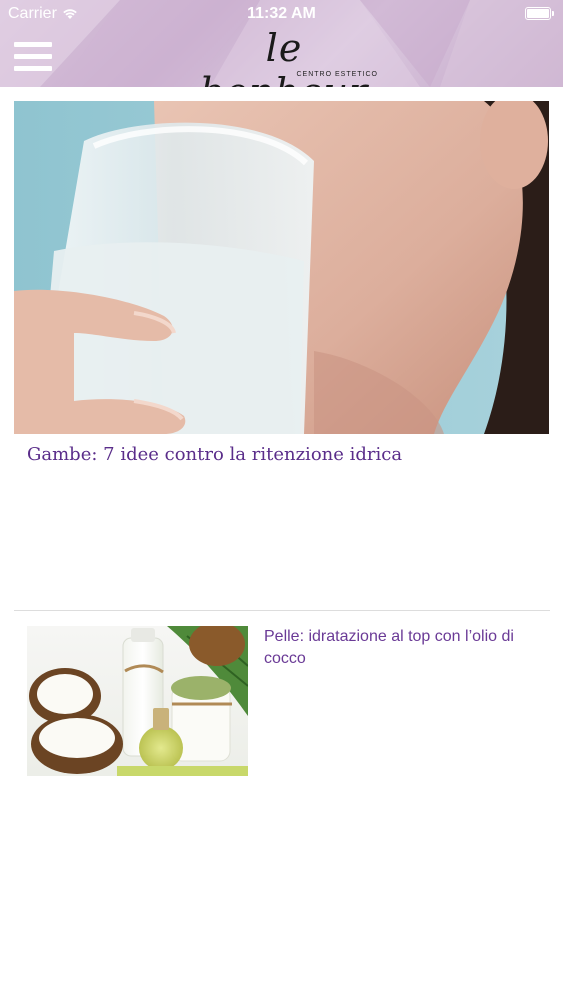 This screenshot has width=563, height=1000. I want to click on brand-logo: le bonheur CENTRO ESTETICO, so click(284, 56).